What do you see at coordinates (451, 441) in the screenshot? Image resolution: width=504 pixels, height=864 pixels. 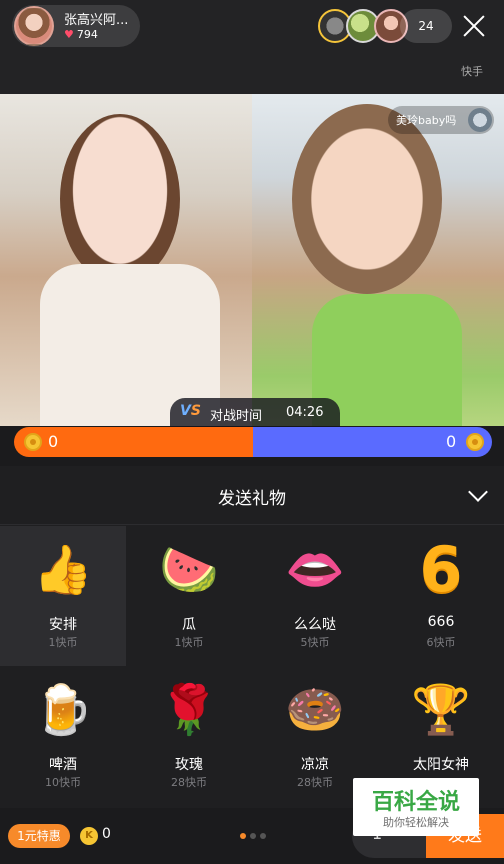 I see `score-right: 0` at bounding box center [451, 441].